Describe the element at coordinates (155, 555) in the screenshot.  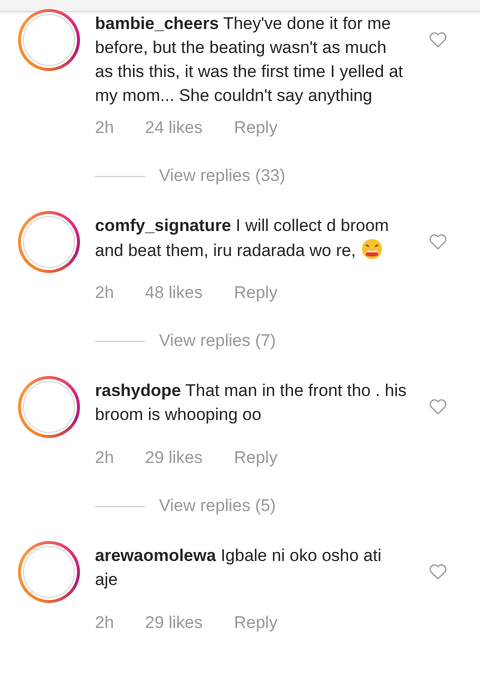
I see `username-link: arewaomolewa` at that location.